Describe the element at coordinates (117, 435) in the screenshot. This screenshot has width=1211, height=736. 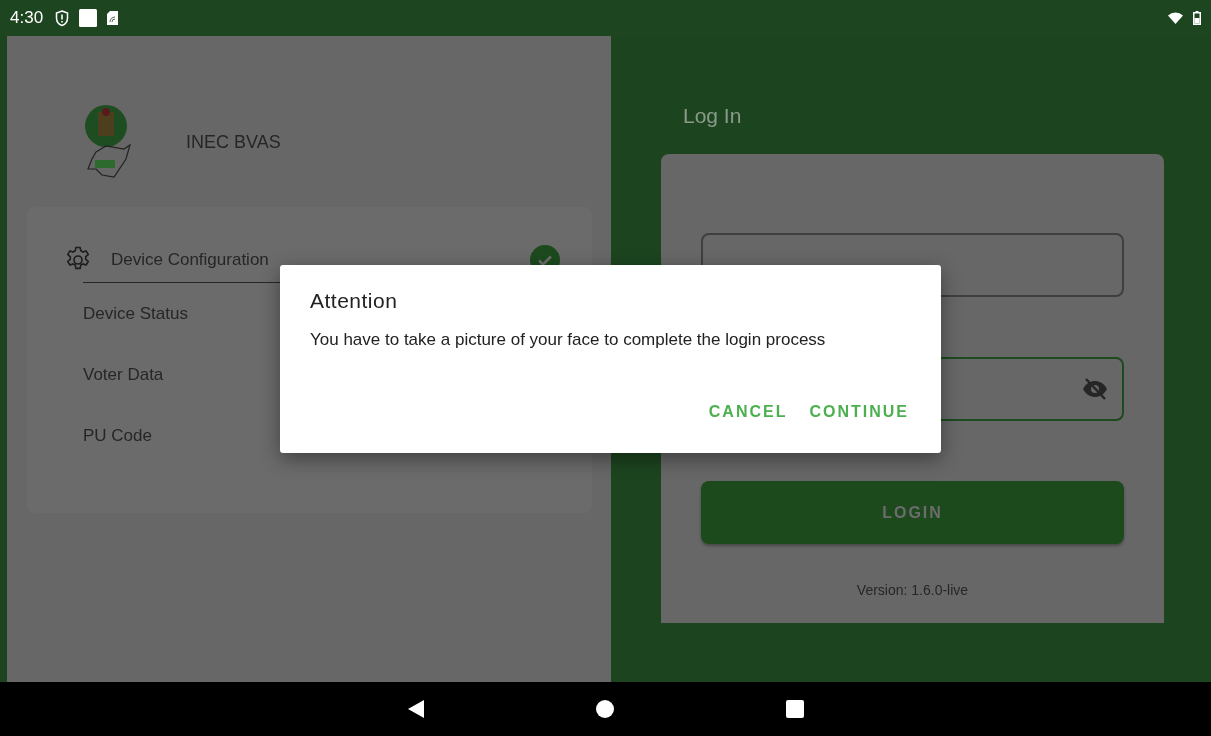
I see `step-label: PU Code` at that location.